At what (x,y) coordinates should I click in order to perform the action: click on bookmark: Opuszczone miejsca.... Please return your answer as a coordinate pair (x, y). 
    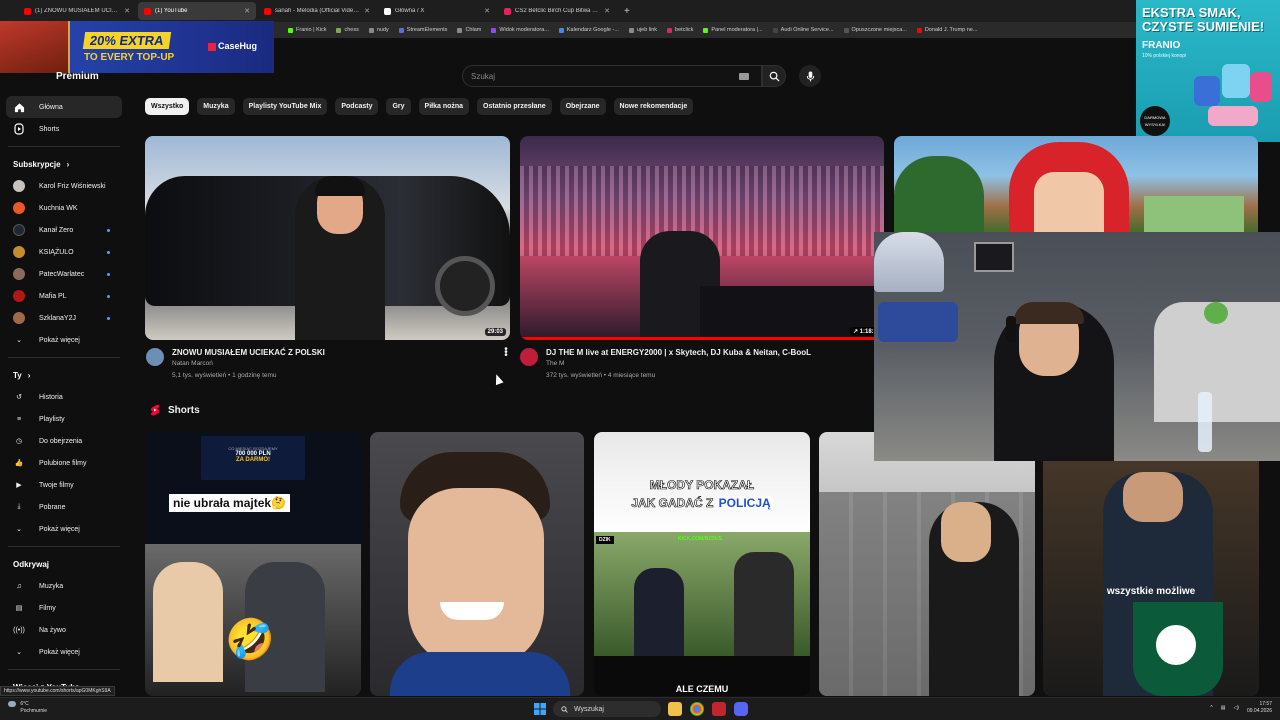
    Looking at the image, I should click on (875, 30).